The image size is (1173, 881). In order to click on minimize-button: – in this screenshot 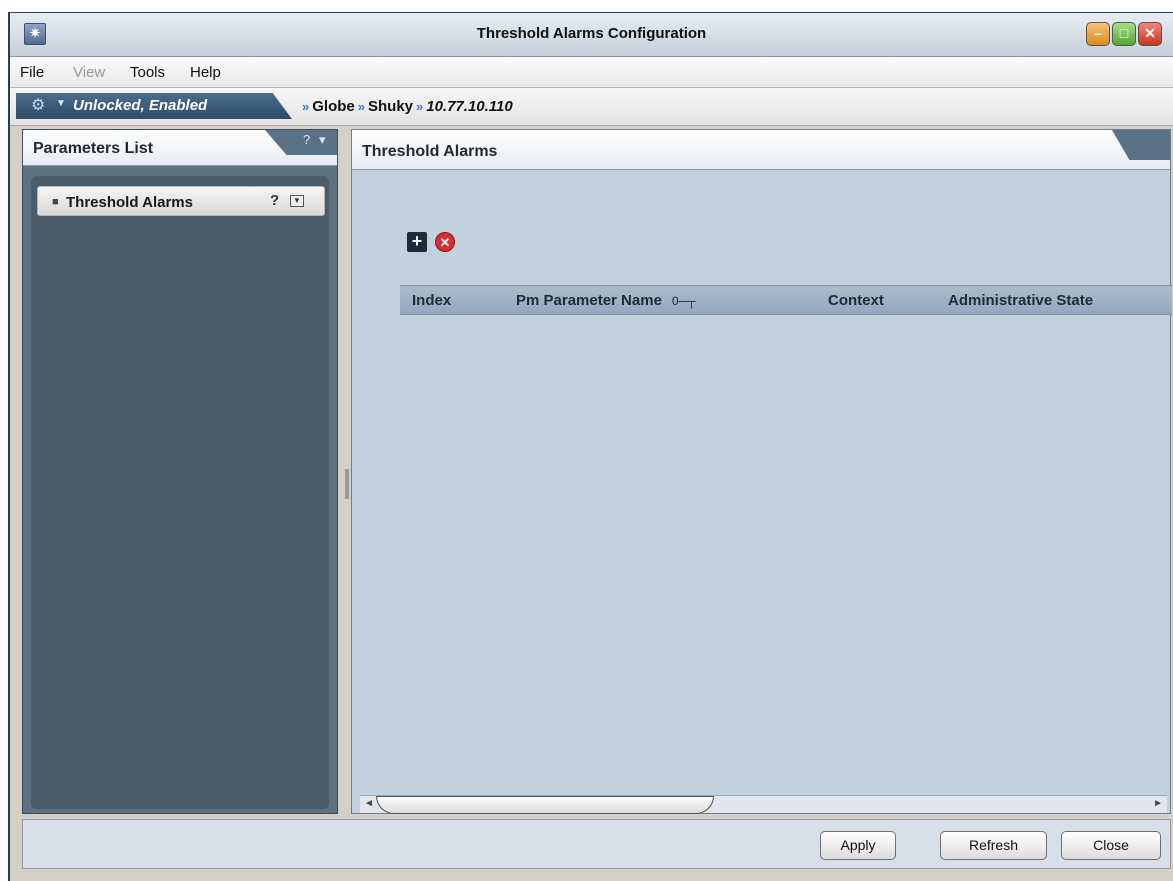, I will do `click(1098, 34)`.